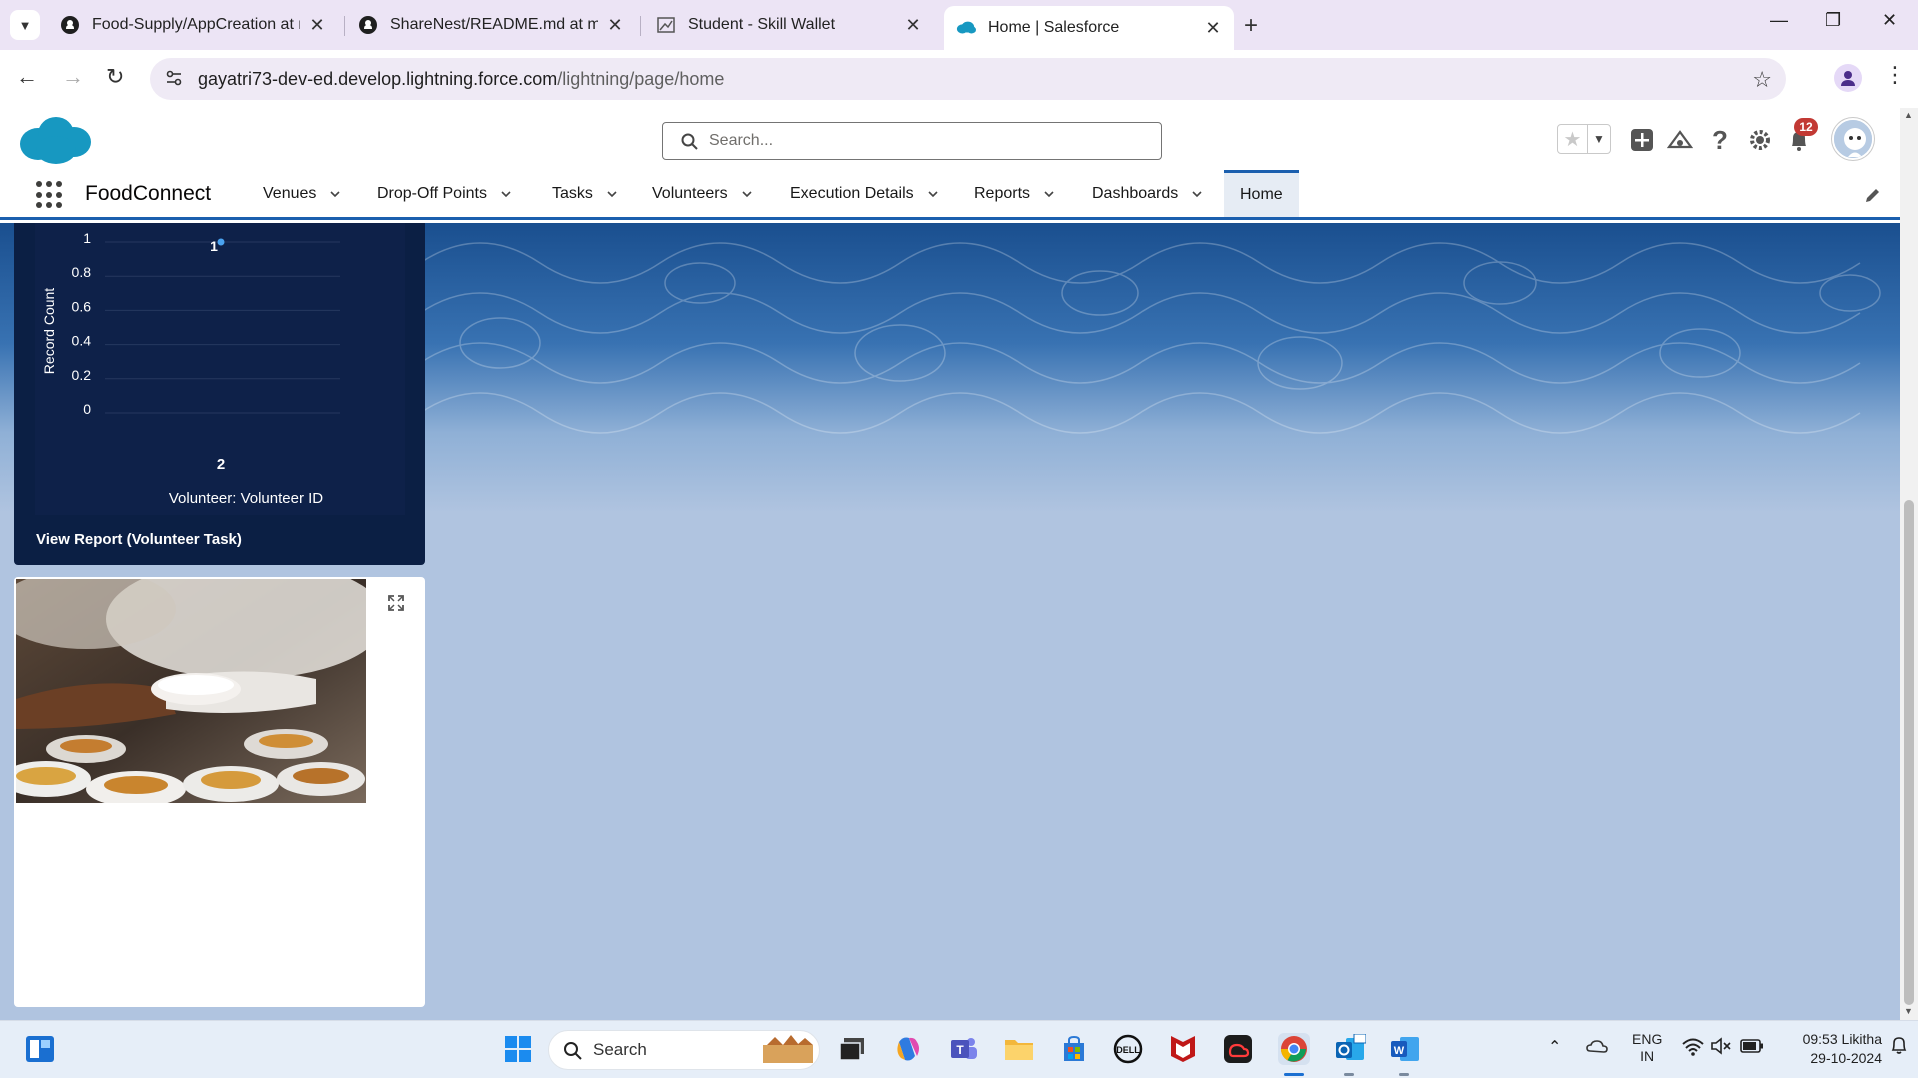 Image resolution: width=1918 pixels, height=1078 pixels. I want to click on nav-item-execution-details: Execution Details, so click(864, 193).